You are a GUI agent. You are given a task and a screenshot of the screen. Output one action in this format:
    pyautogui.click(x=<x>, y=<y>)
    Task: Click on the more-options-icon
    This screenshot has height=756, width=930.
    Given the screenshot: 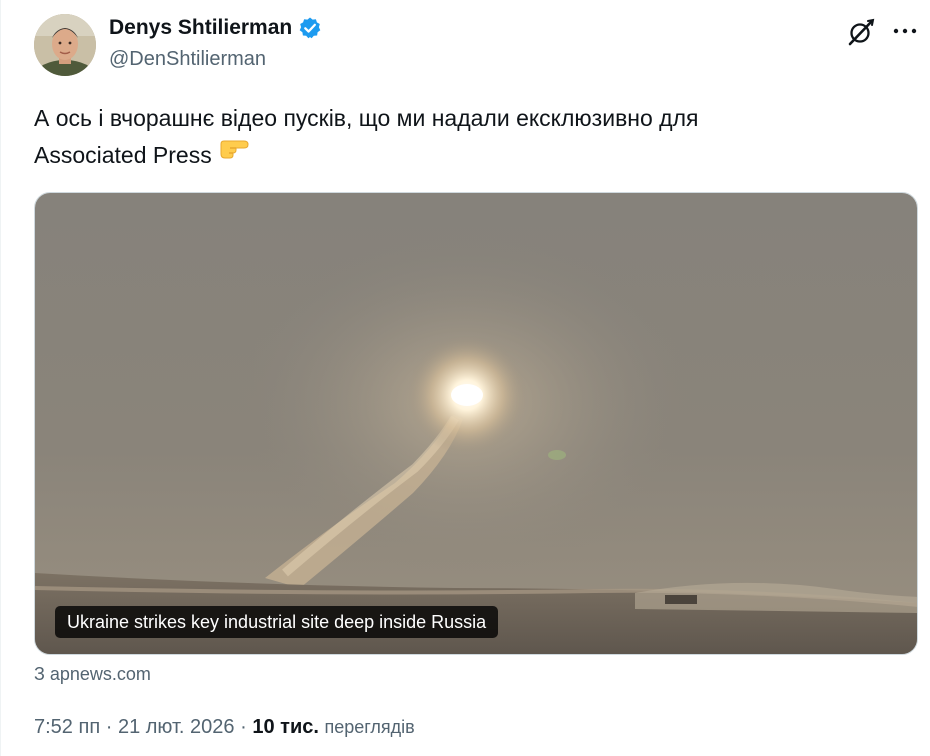 What is the action you would take?
    pyautogui.click(x=905, y=31)
    